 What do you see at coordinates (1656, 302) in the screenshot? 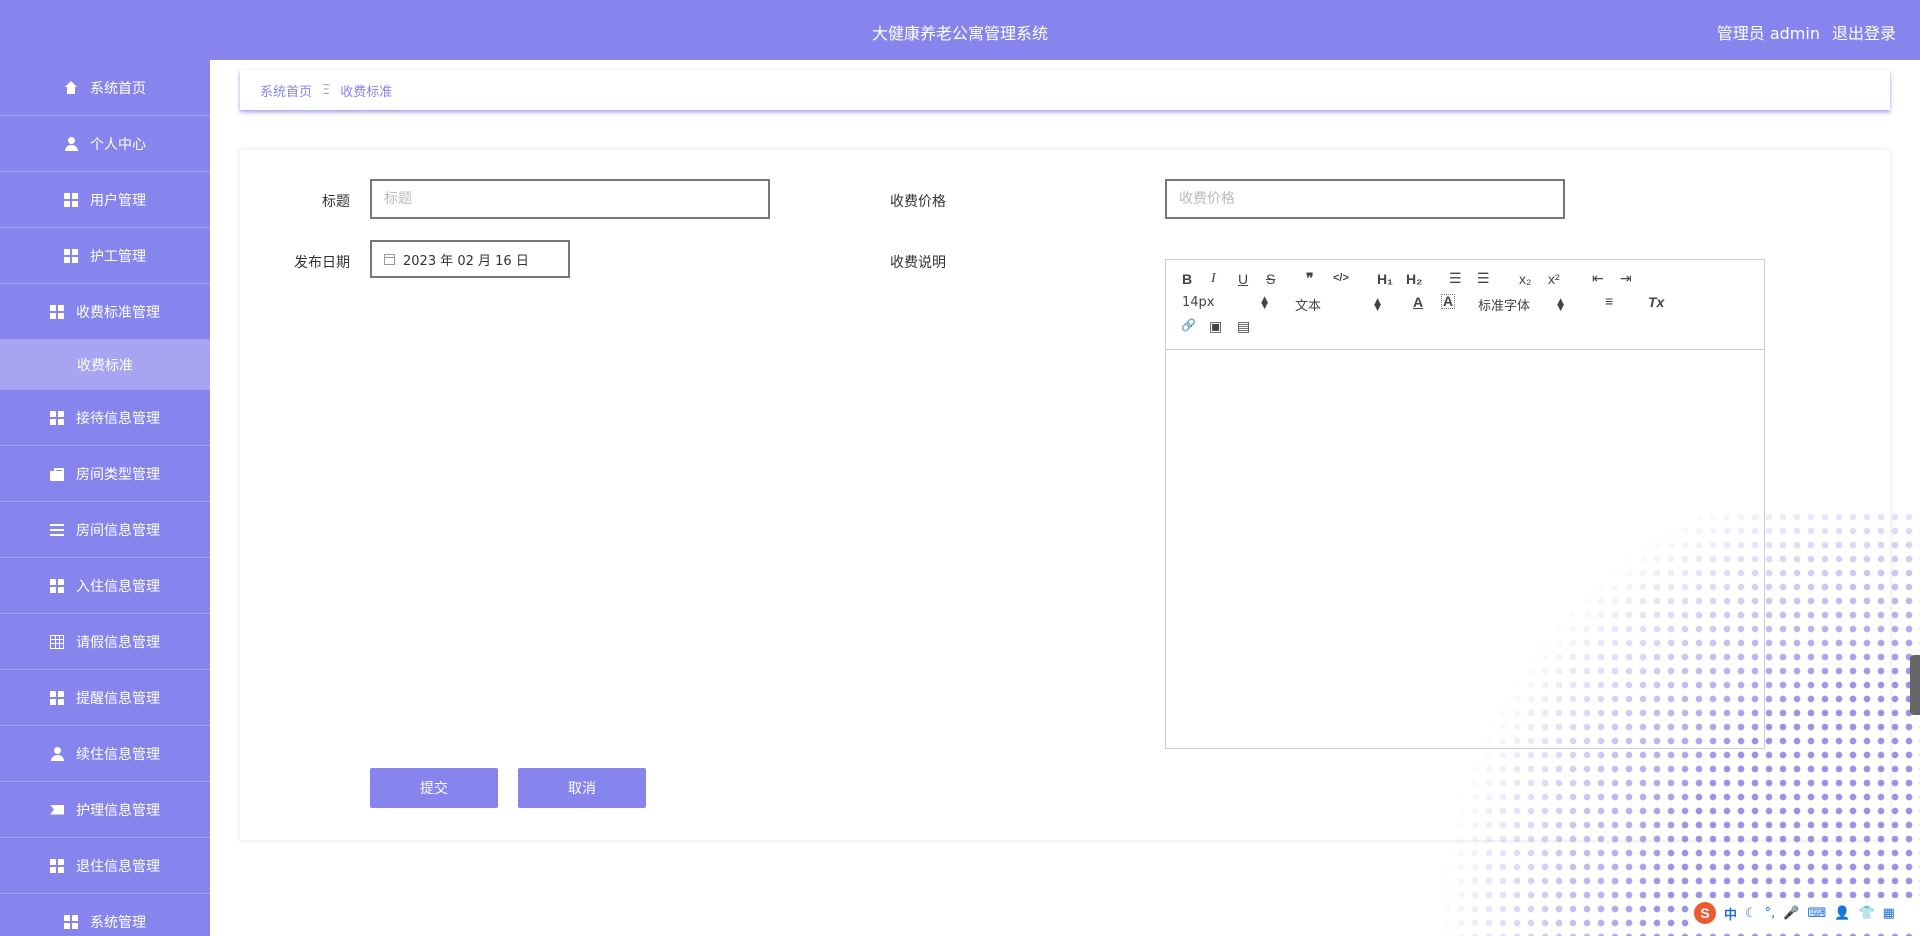
I see `clear-format-icon: Tx` at bounding box center [1656, 302].